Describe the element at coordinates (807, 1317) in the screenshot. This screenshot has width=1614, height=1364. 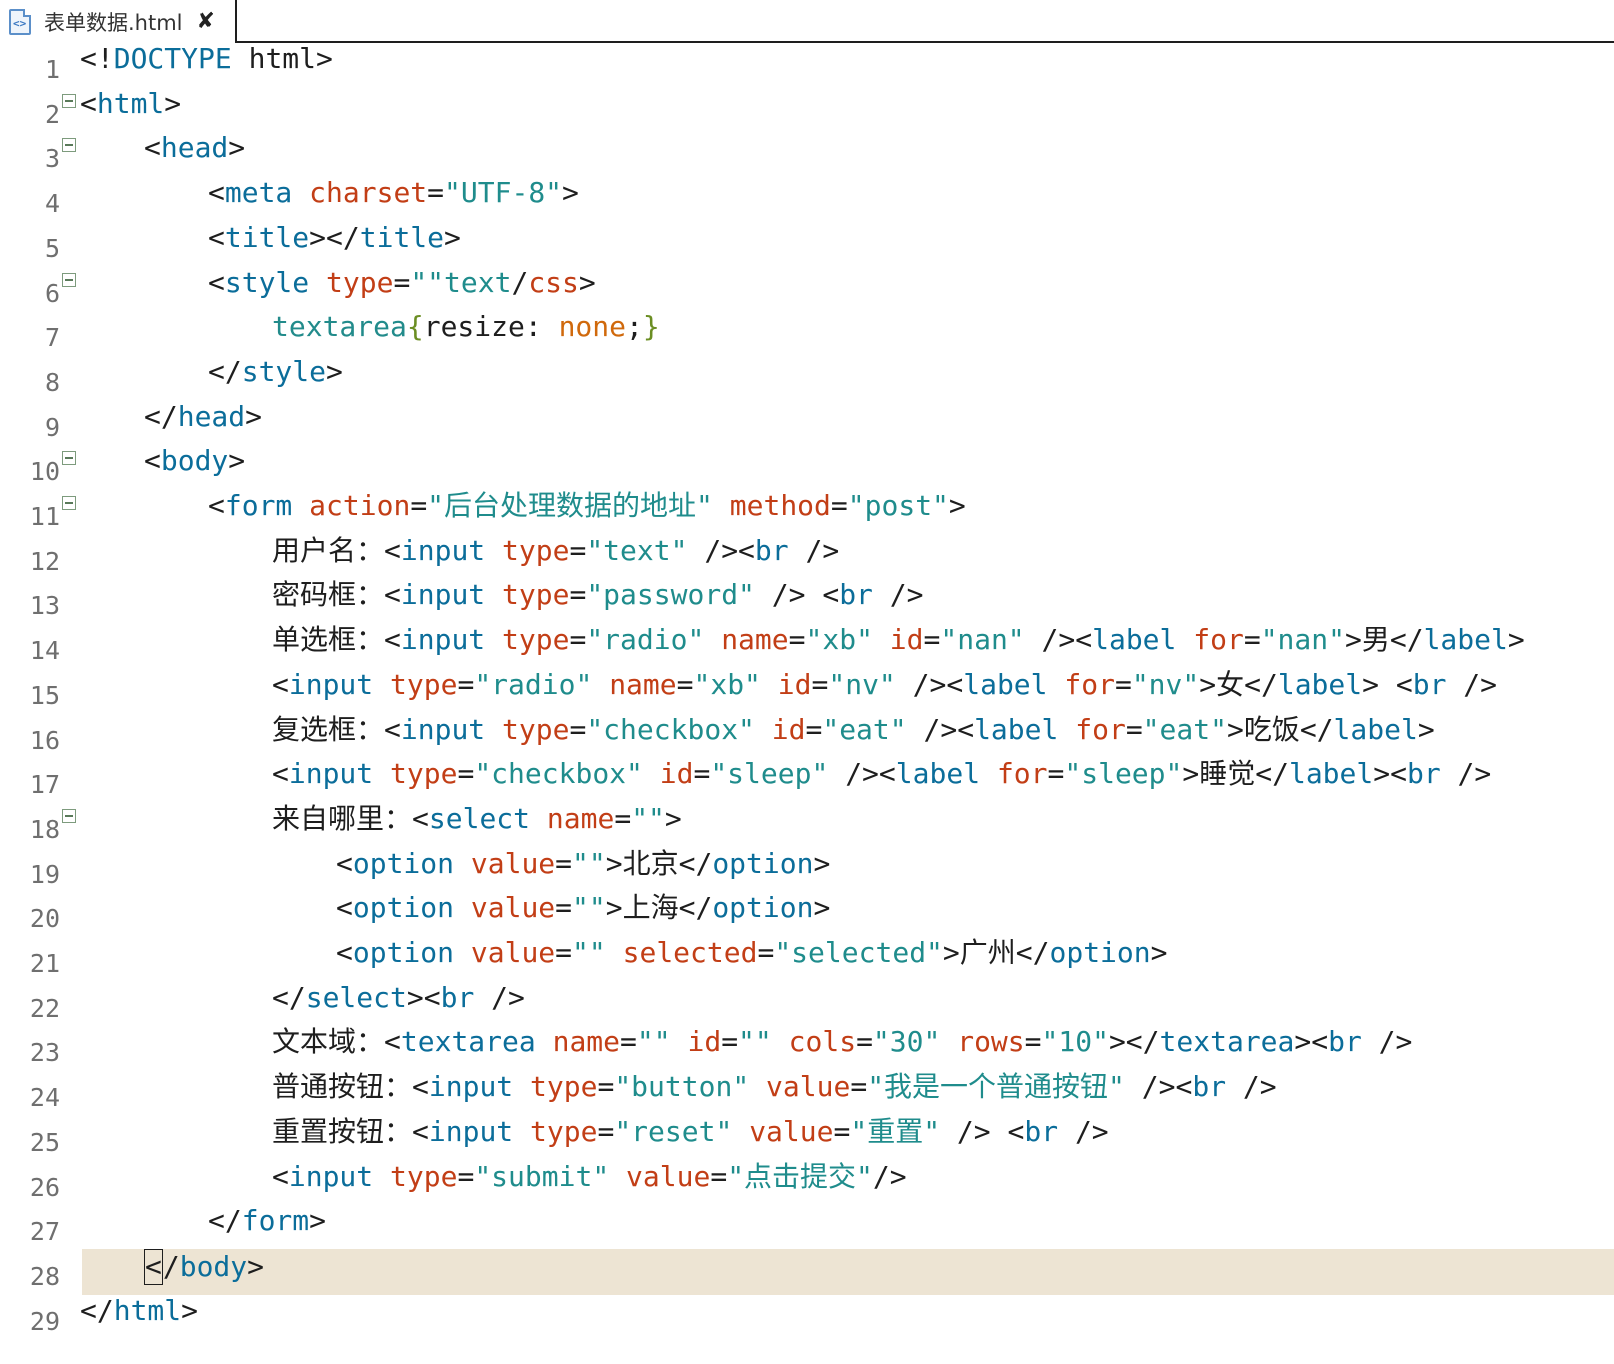
I see `code-line: 29 </html>` at that location.